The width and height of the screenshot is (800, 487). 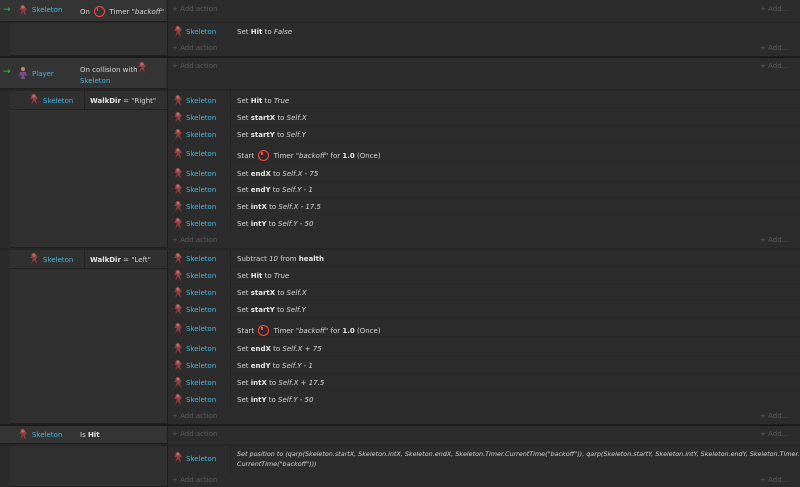 I want to click on event-actions-collision, so click(x=483, y=73).